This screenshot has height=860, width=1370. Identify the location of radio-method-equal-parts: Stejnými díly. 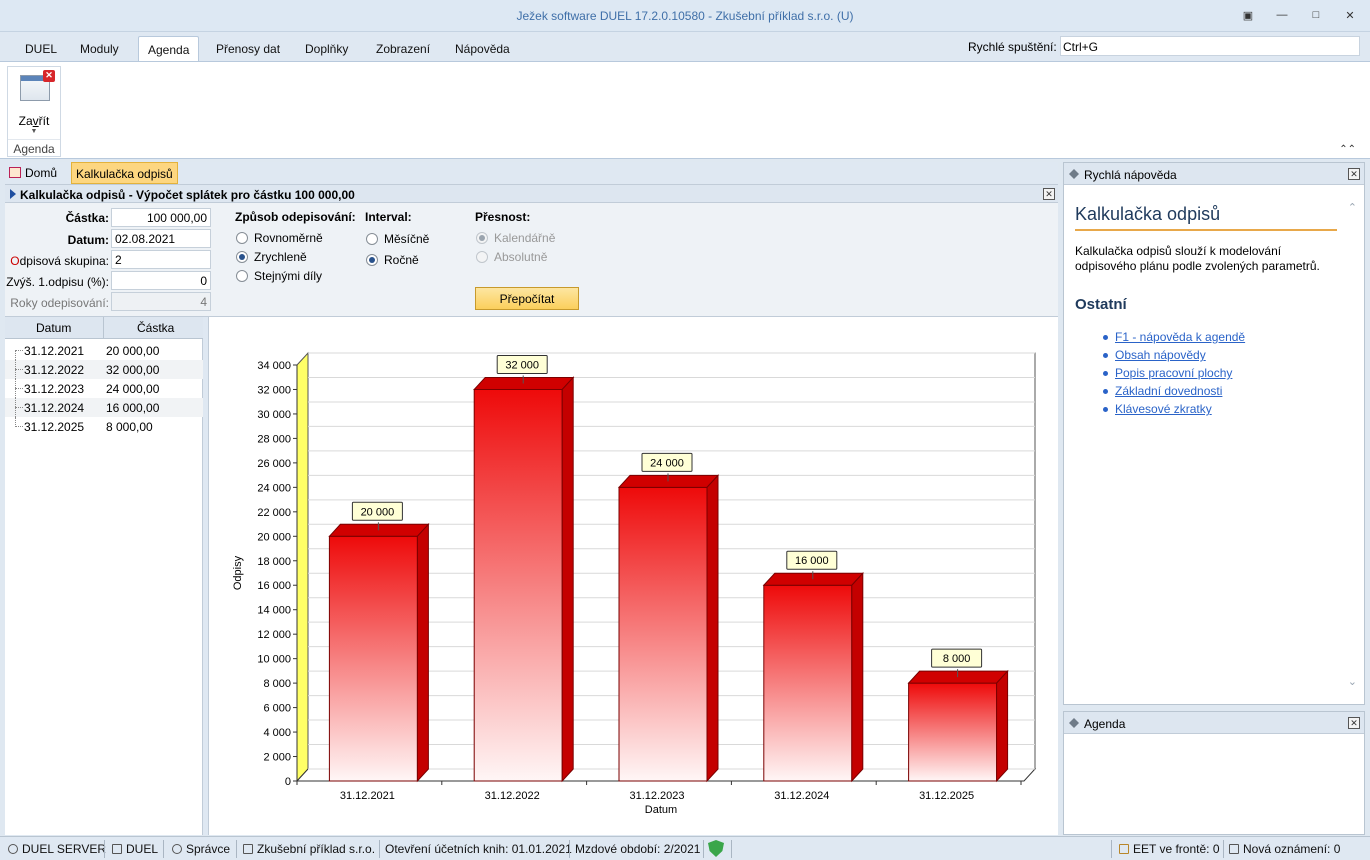
(279, 276).